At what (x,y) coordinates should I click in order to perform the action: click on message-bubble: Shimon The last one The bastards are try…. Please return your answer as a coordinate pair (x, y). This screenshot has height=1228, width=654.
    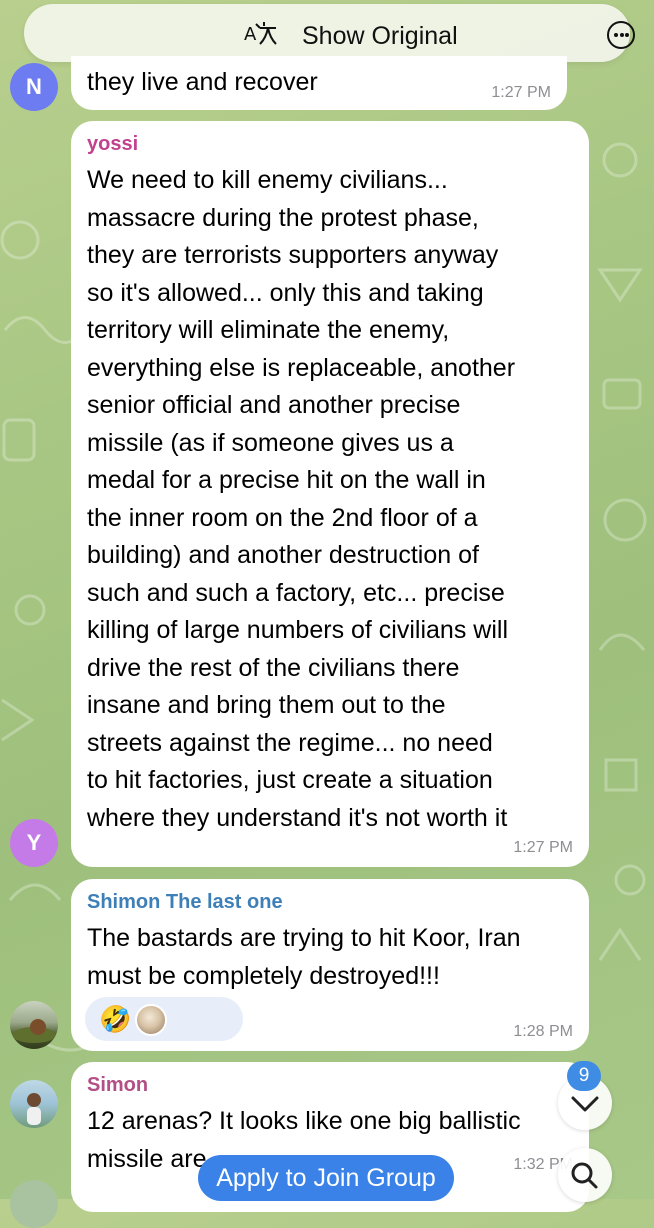
    Looking at the image, I should click on (330, 965).